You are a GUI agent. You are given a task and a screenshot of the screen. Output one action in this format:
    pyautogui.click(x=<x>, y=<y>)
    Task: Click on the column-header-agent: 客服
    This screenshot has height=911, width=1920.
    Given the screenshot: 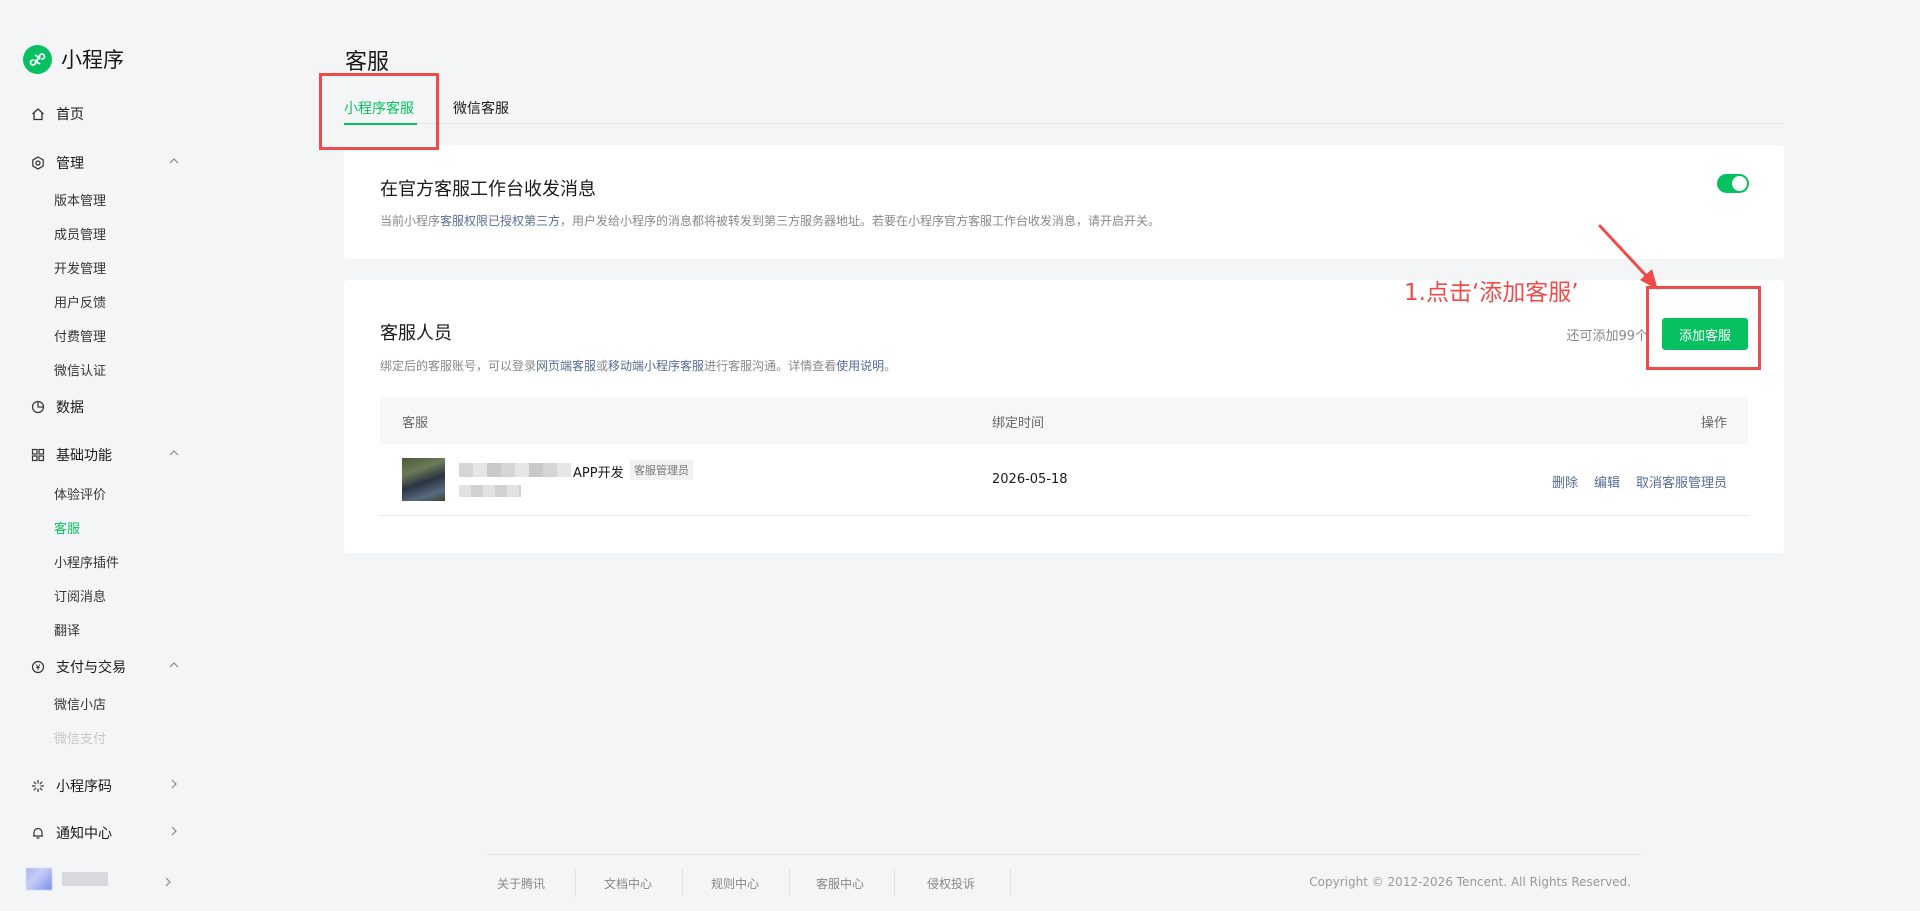 What is the action you would take?
    pyautogui.click(x=415, y=423)
    